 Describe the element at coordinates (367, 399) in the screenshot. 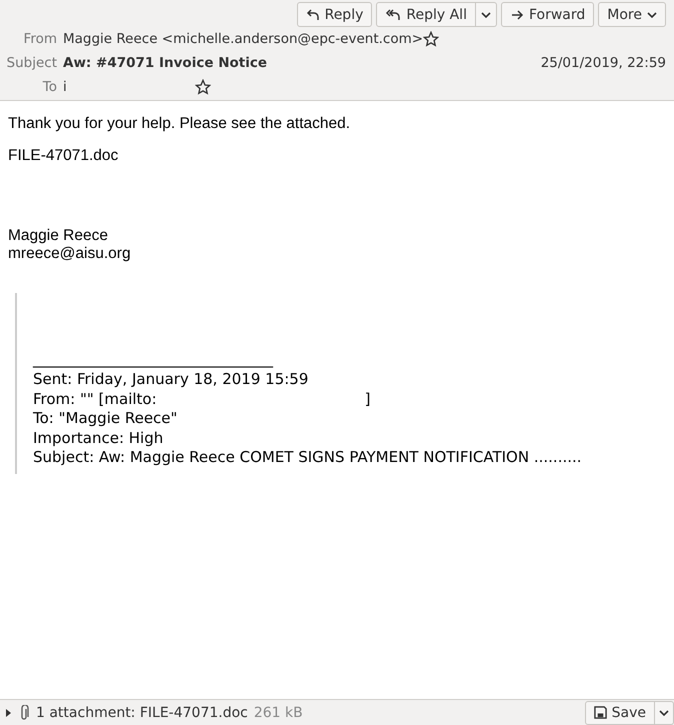

I see `quoted-bracket: ]` at that location.